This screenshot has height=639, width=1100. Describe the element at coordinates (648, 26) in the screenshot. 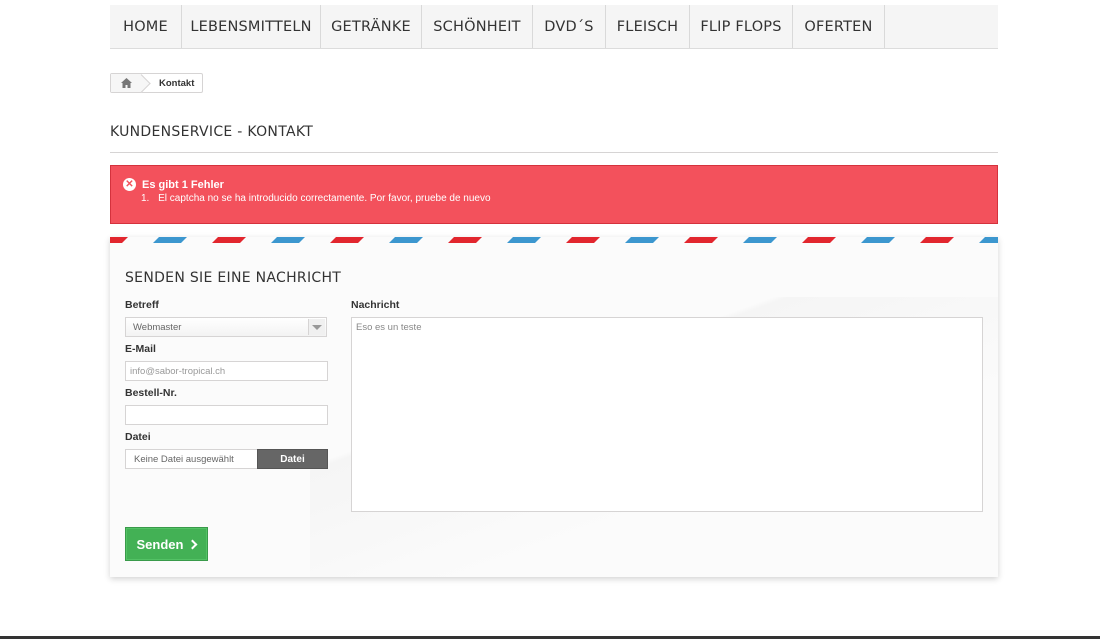

I see `nav-item-fleisch: Fleisch` at that location.